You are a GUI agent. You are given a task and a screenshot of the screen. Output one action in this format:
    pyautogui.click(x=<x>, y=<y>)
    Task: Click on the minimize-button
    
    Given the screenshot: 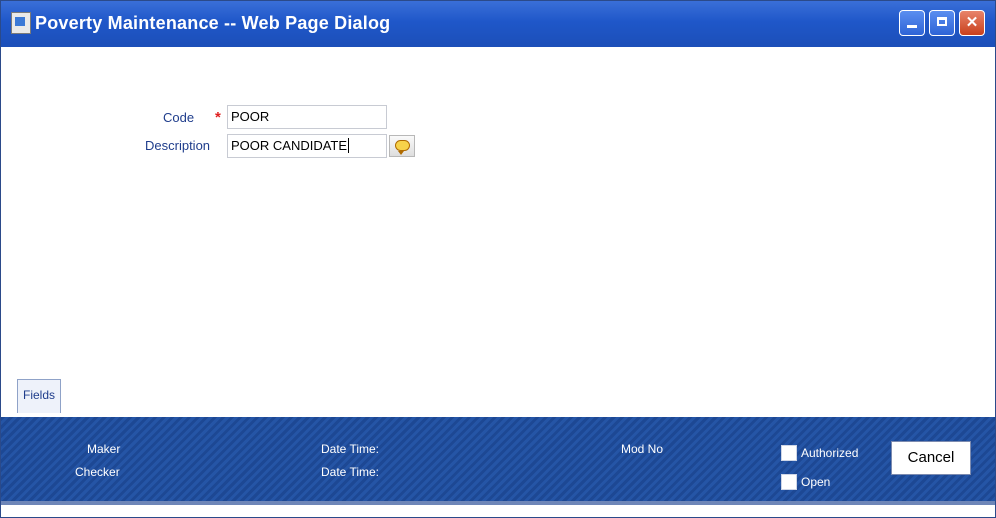 What is the action you would take?
    pyautogui.click(x=912, y=23)
    